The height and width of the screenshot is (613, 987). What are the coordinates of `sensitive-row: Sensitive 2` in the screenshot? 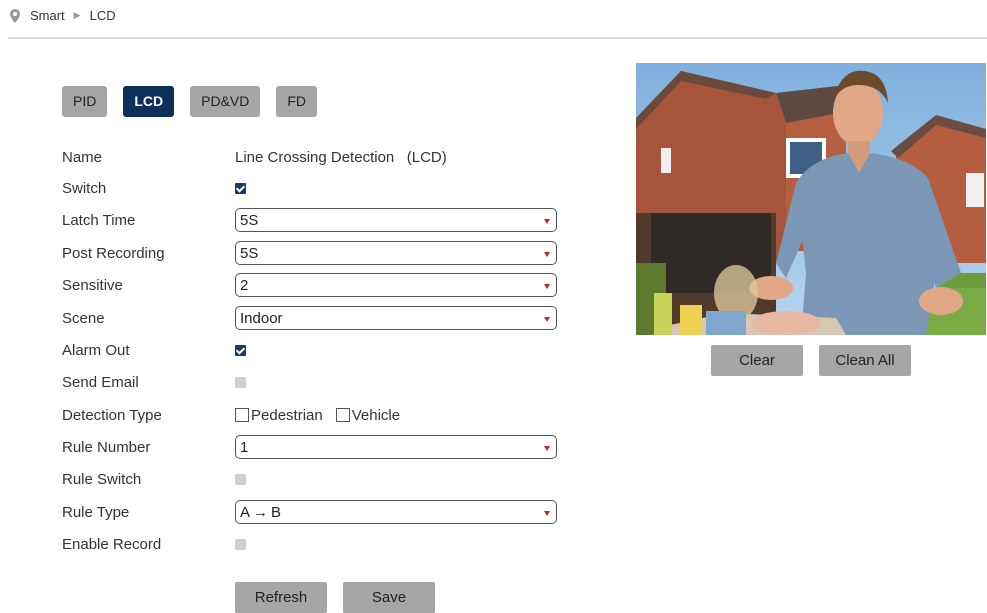 It's located at (312, 285).